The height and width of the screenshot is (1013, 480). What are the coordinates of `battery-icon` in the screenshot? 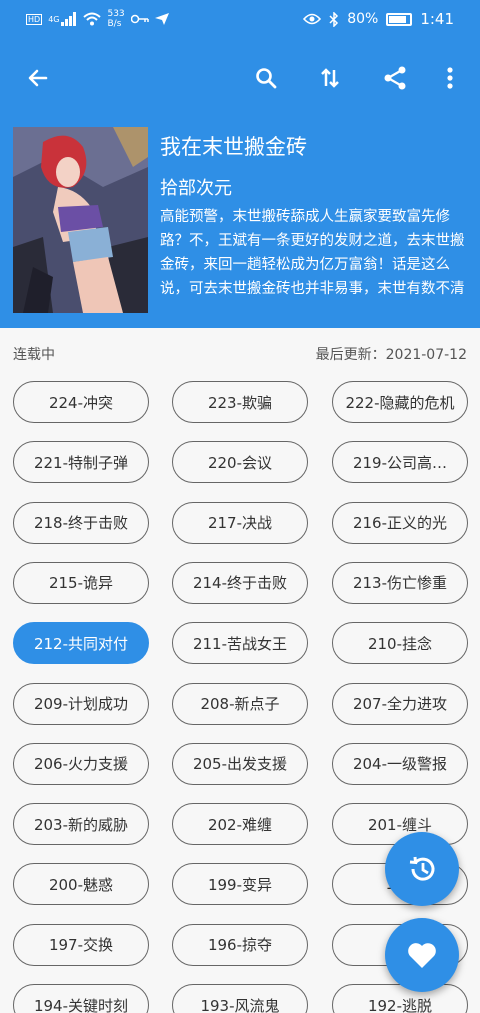 It's located at (399, 19).